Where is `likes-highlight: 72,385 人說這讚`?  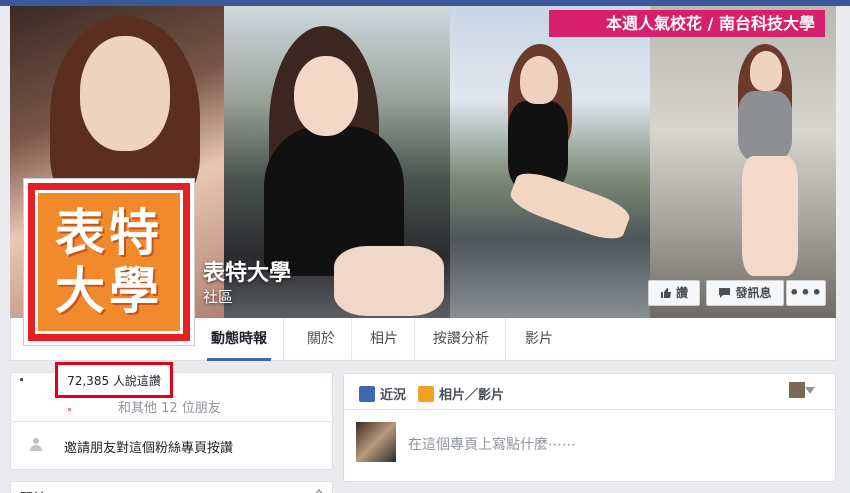
likes-highlight: 72,385 人說這讚 is located at coordinates (114, 380).